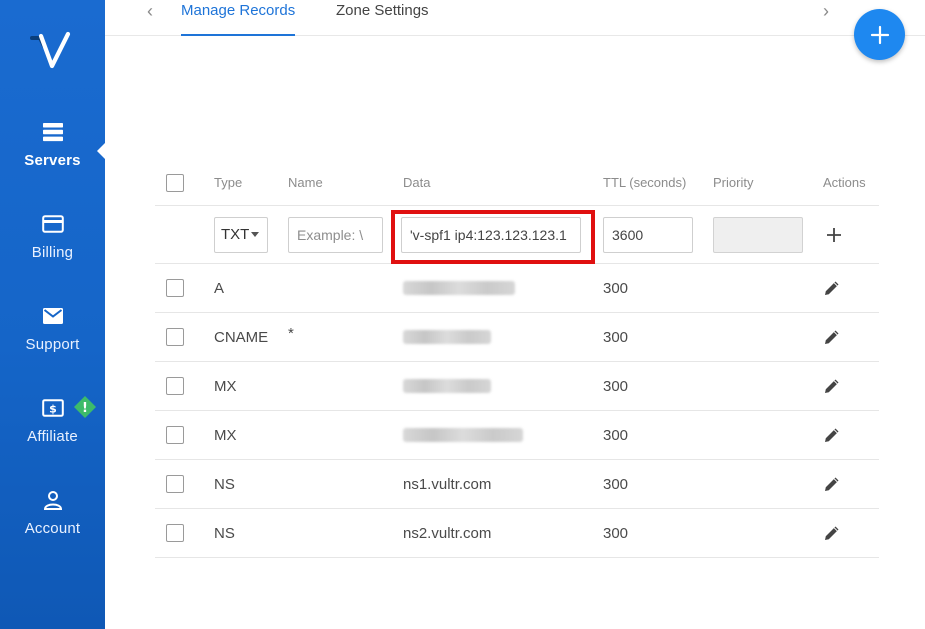 The image size is (925, 629). Describe the element at coordinates (758, 234) in the screenshot. I see `record-priority-input` at that location.